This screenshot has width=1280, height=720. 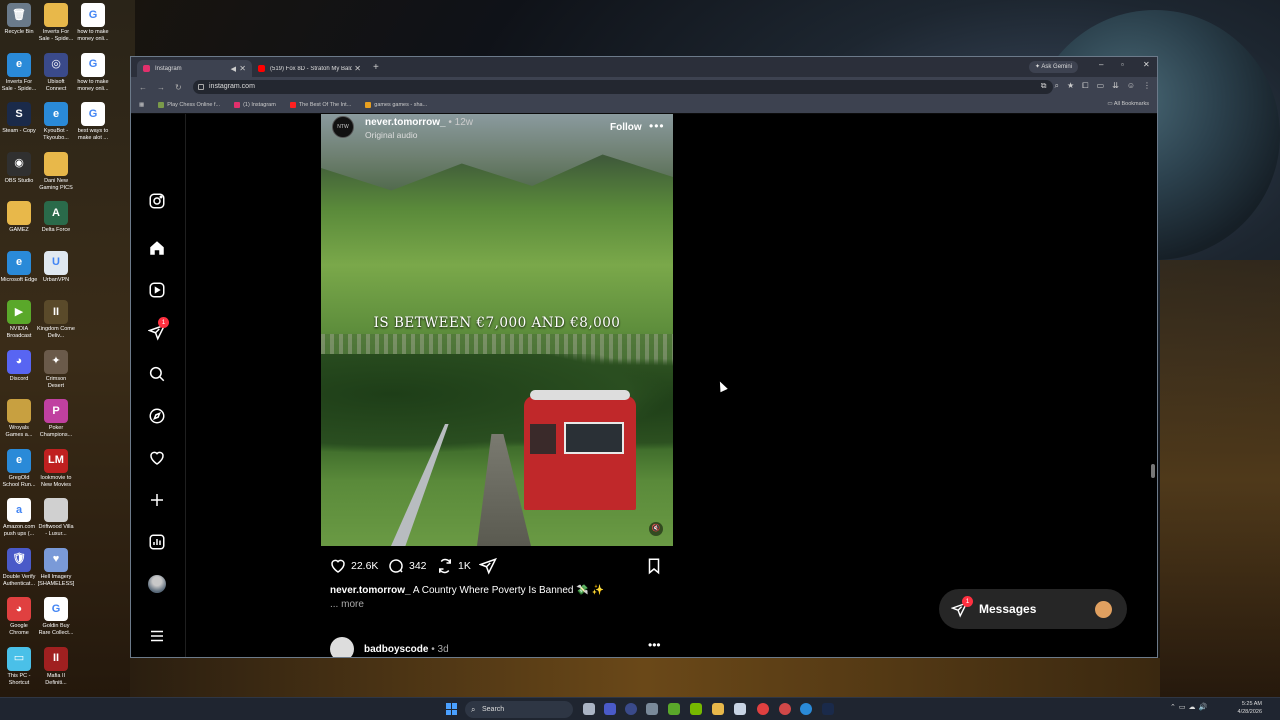 I want to click on messages-button: 1 Messages, so click(x=1033, y=609).